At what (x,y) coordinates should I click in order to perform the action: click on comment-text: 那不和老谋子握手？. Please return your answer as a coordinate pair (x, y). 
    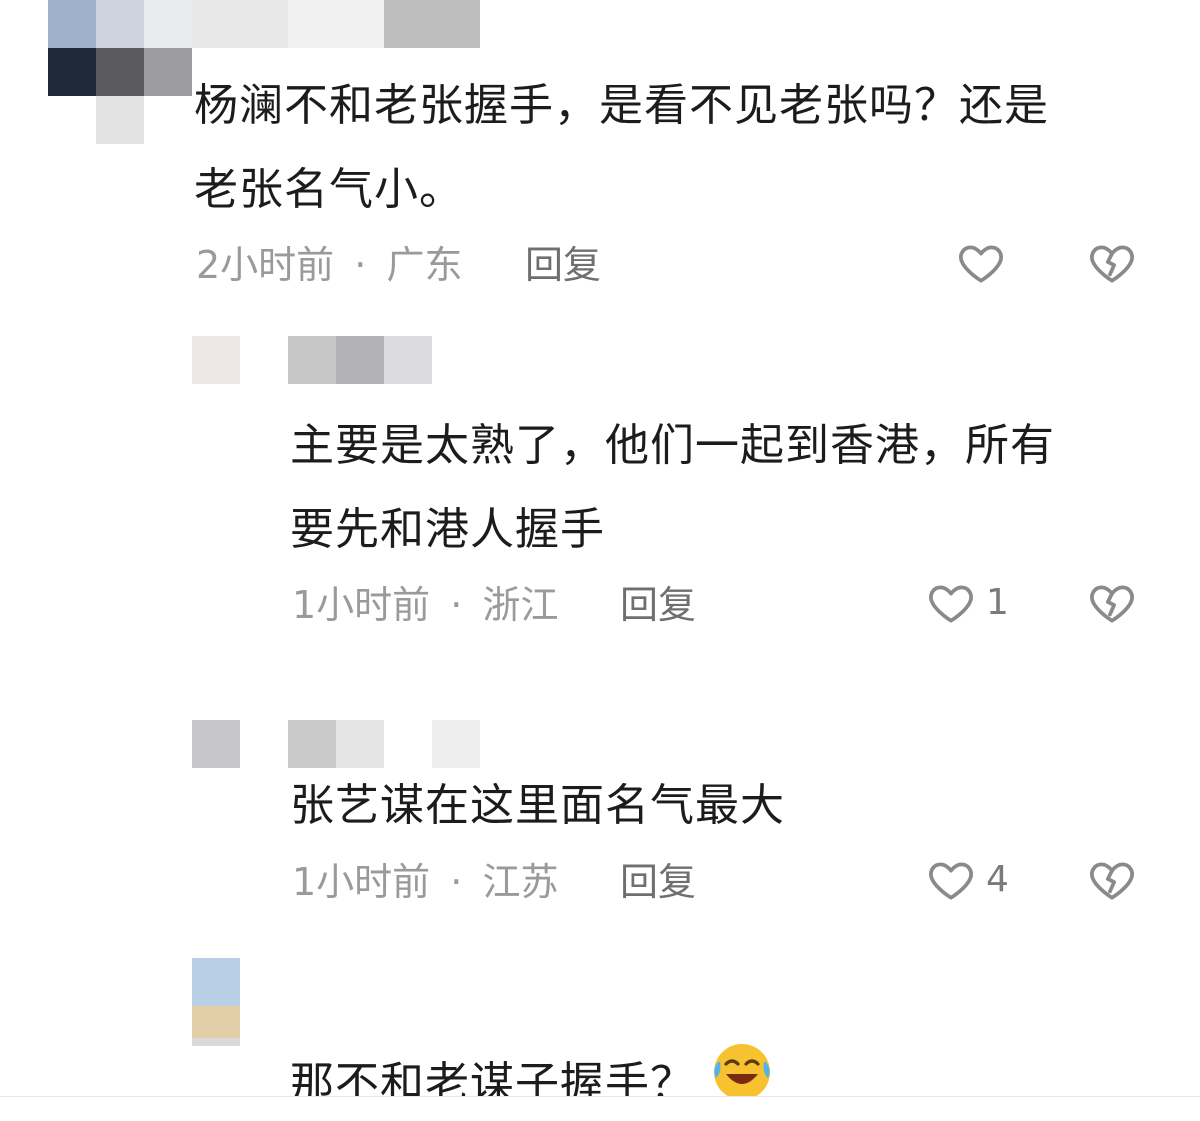
    Looking at the image, I should click on (532, 1068).